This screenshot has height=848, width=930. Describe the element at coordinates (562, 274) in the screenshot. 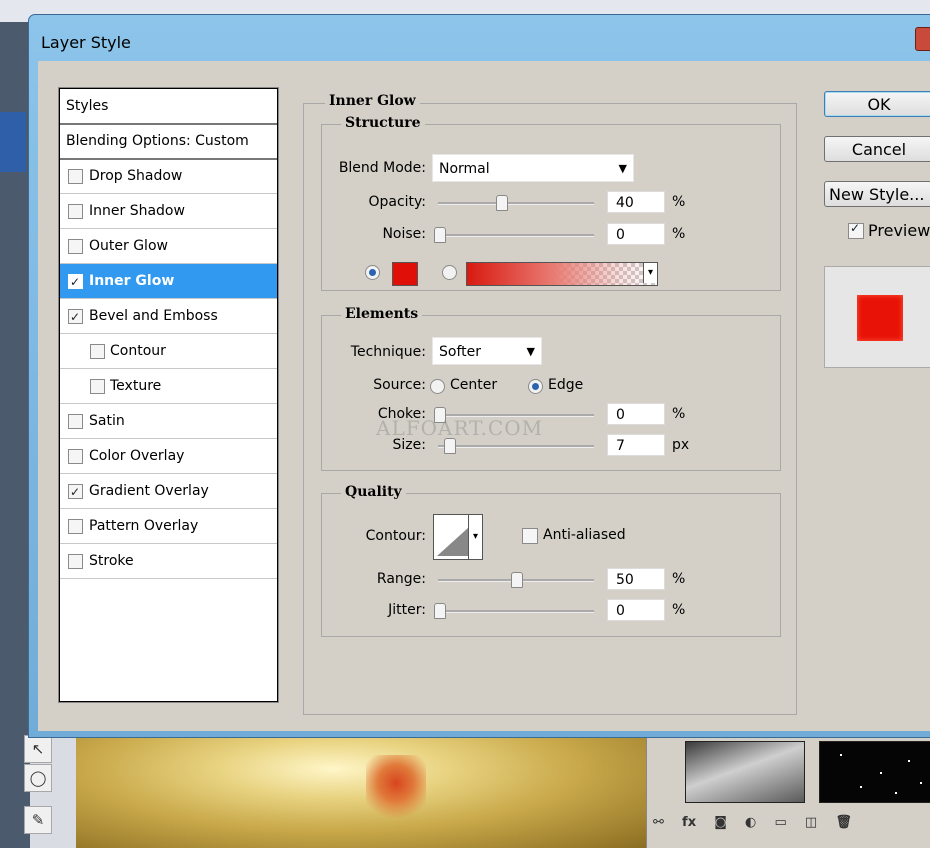

I see `glow-gradient-picker: ▾` at that location.